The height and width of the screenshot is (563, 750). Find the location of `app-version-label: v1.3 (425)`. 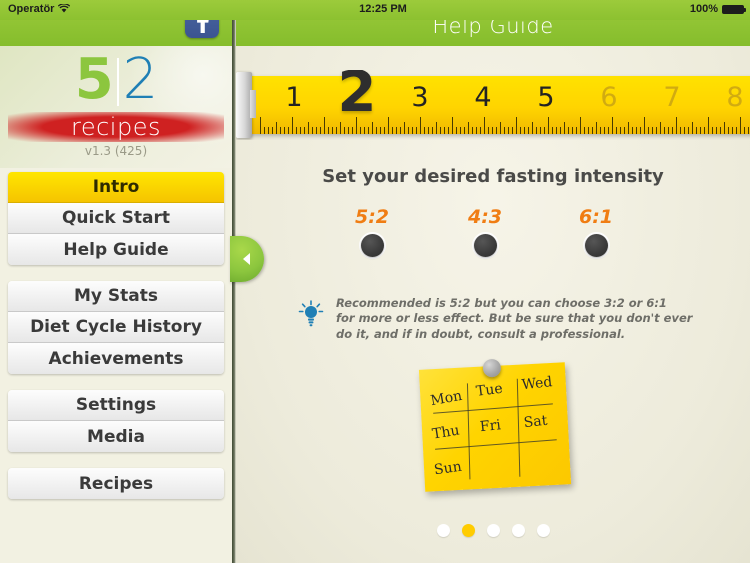

app-version-label: v1.3 (425) is located at coordinates (116, 151).